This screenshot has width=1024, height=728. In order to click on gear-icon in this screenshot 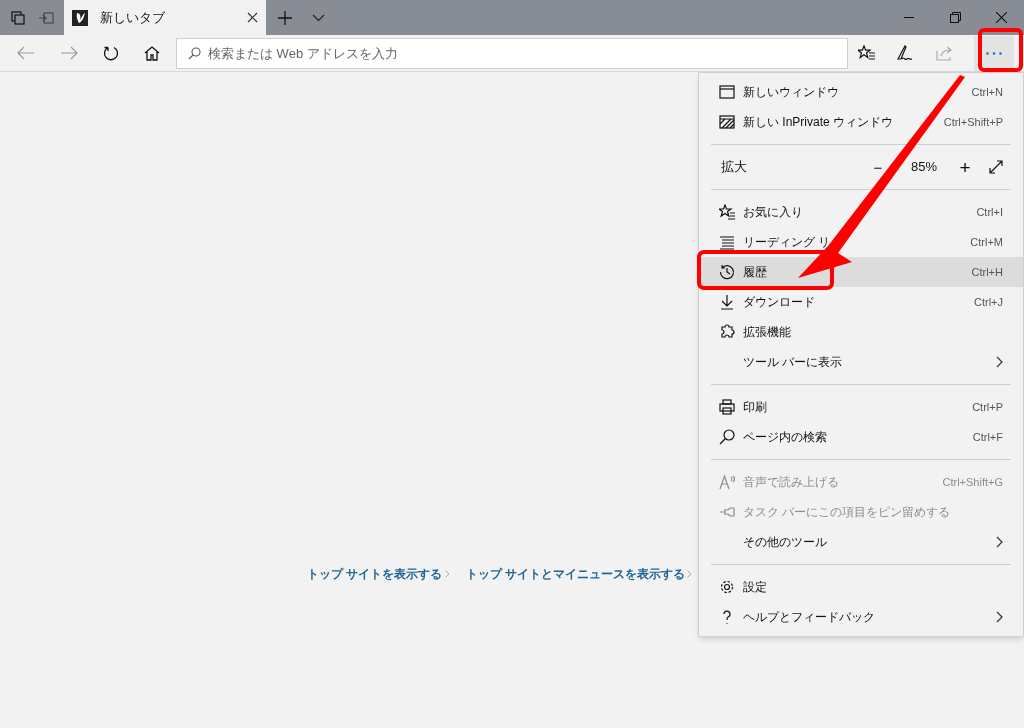, I will do `click(727, 587)`.